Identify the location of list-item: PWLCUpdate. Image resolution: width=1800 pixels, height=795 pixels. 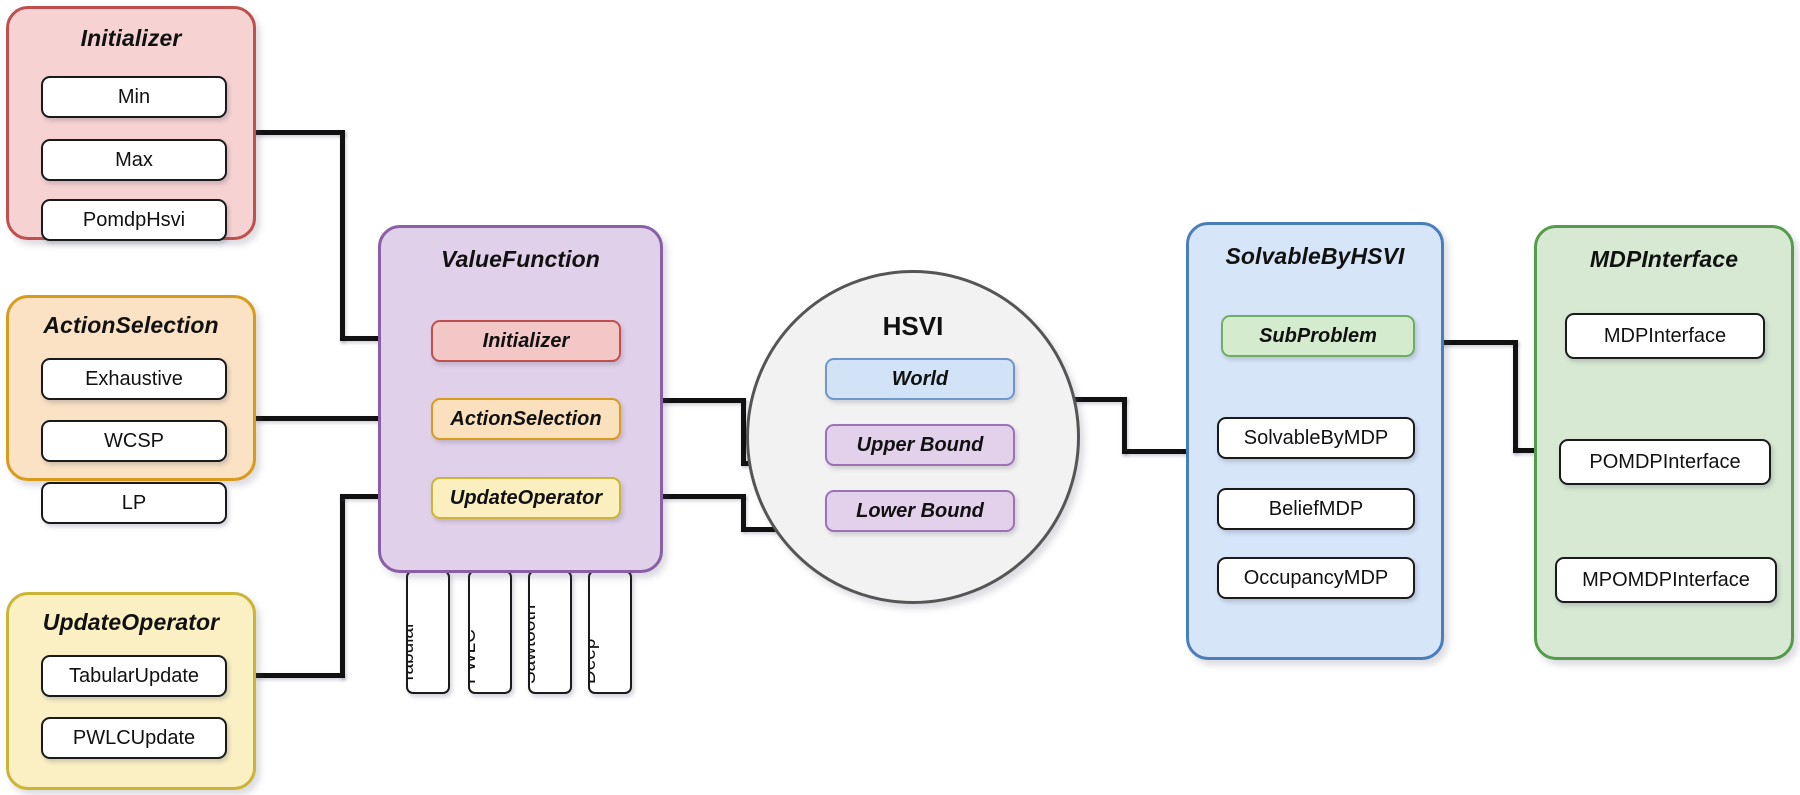
(134, 738).